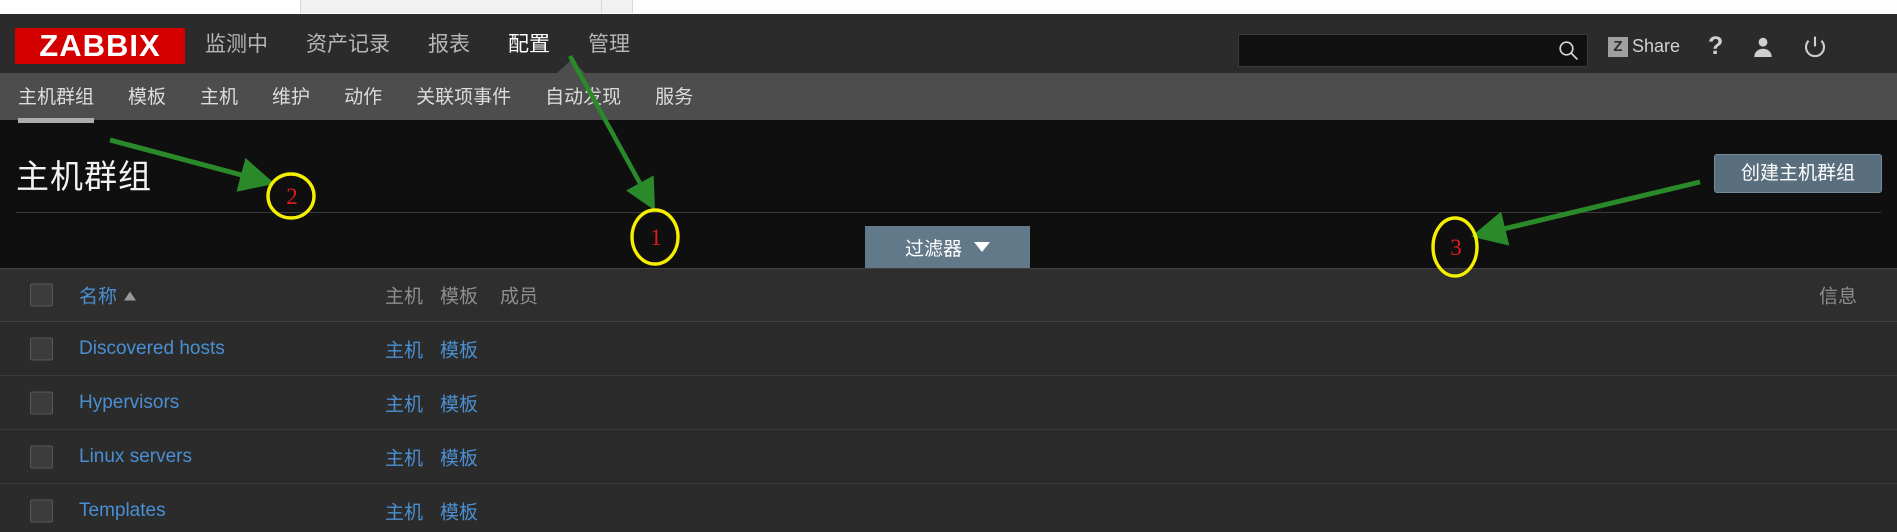  I want to click on subnav-item-actions: 动作, so click(363, 102).